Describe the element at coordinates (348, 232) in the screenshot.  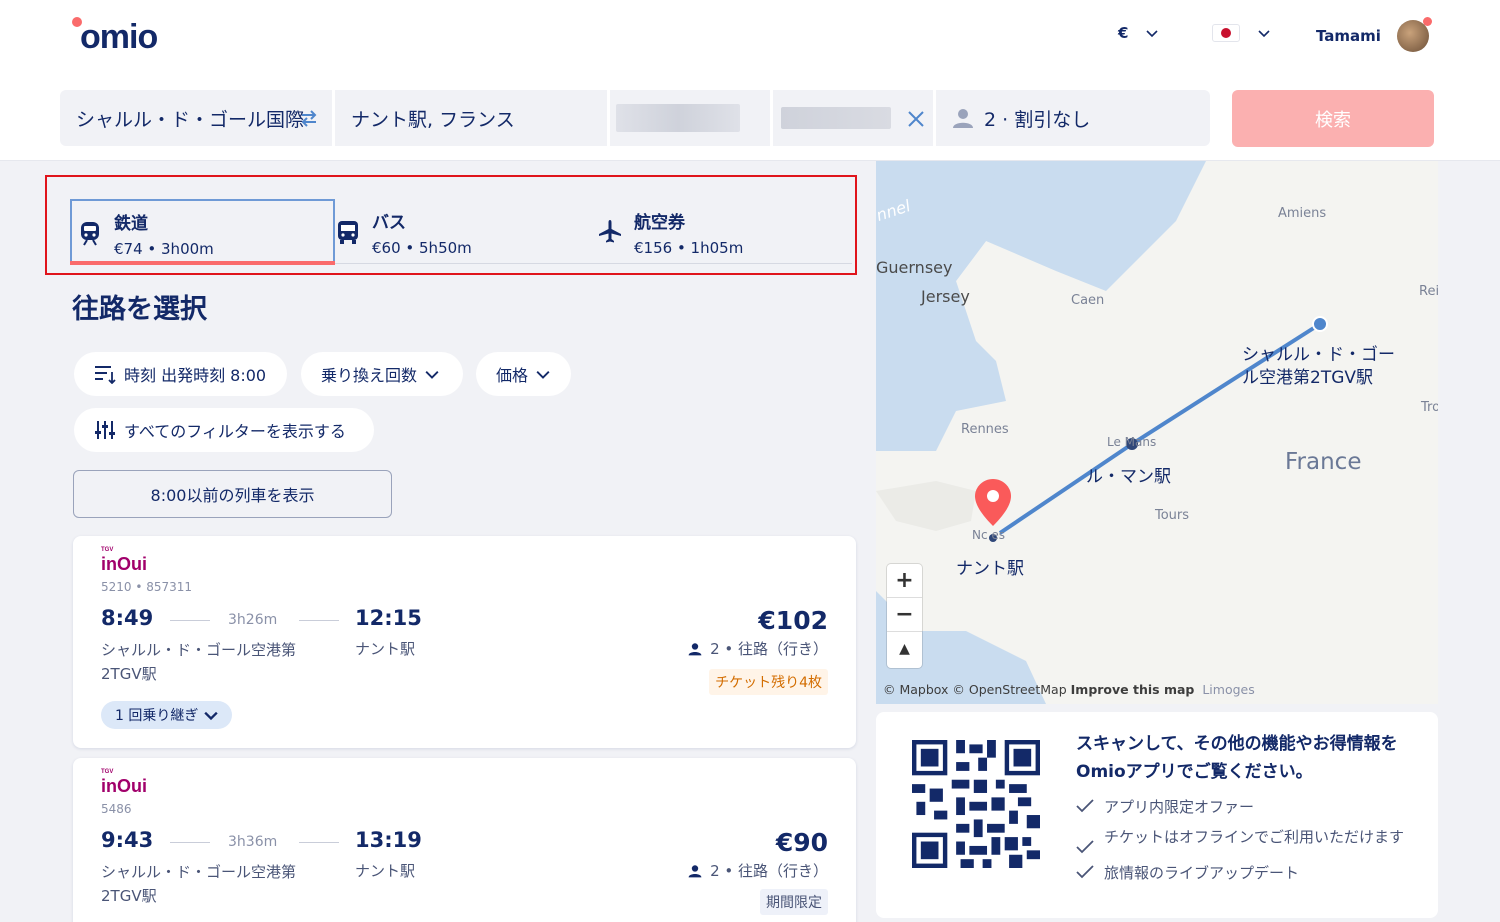
I see `bus-icon` at that location.